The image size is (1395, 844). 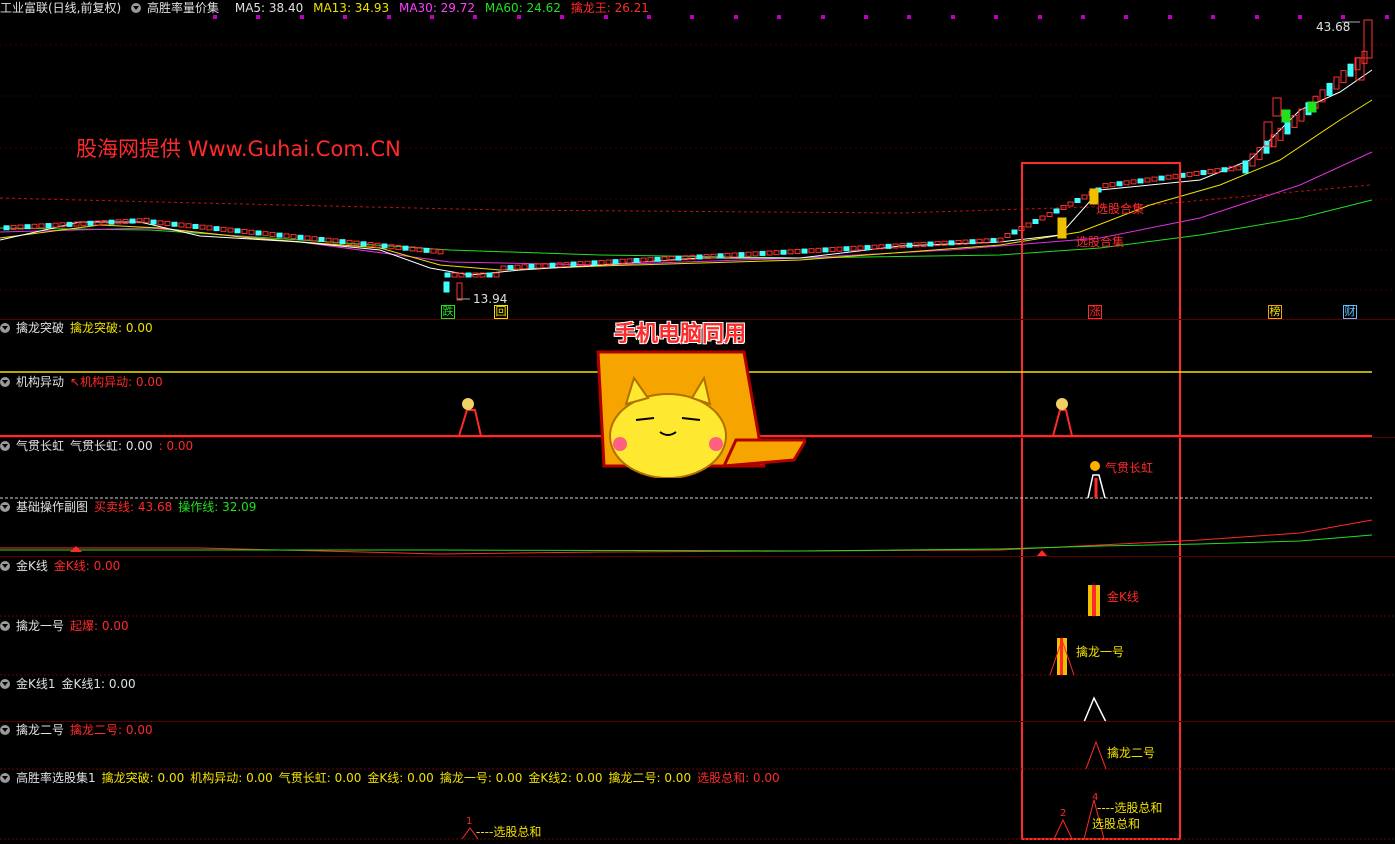 What do you see at coordinates (116, 382) in the screenshot?
I see `panel-value: ↖机构异动: 0.00` at bounding box center [116, 382].